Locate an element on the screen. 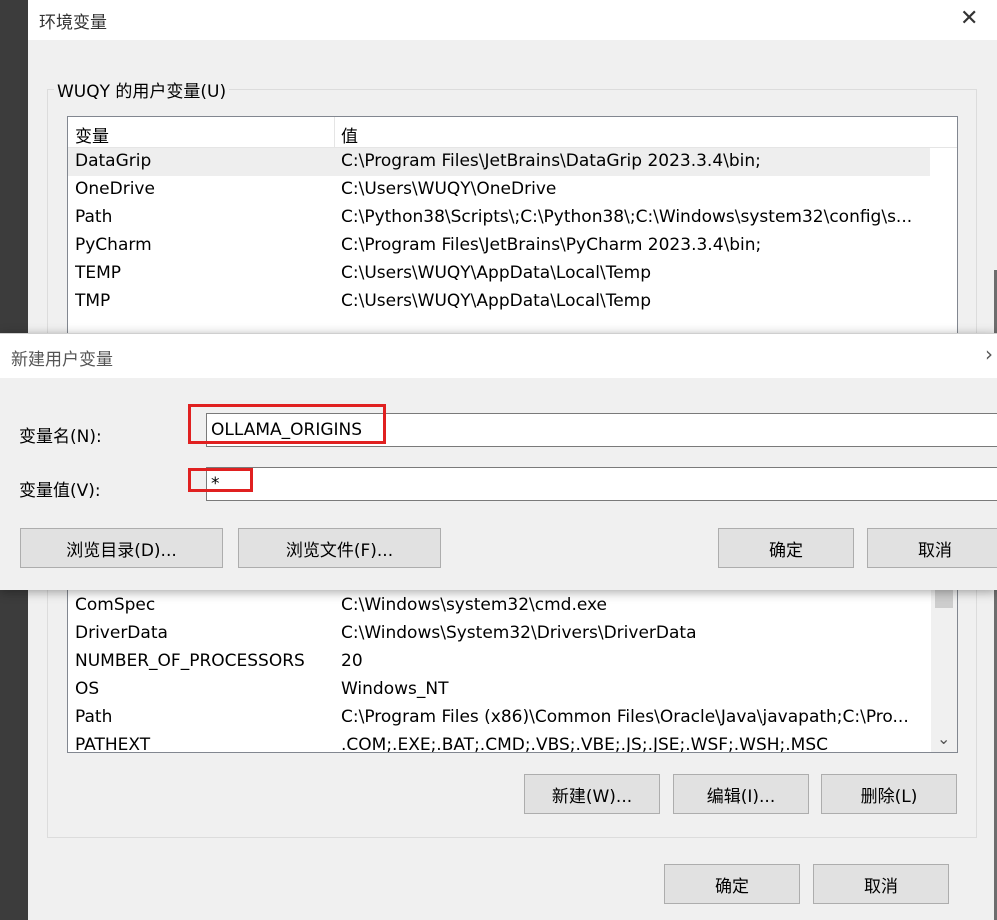 The image size is (997, 920). new-dialog-title: 新建用户变量 is located at coordinates (62, 360).